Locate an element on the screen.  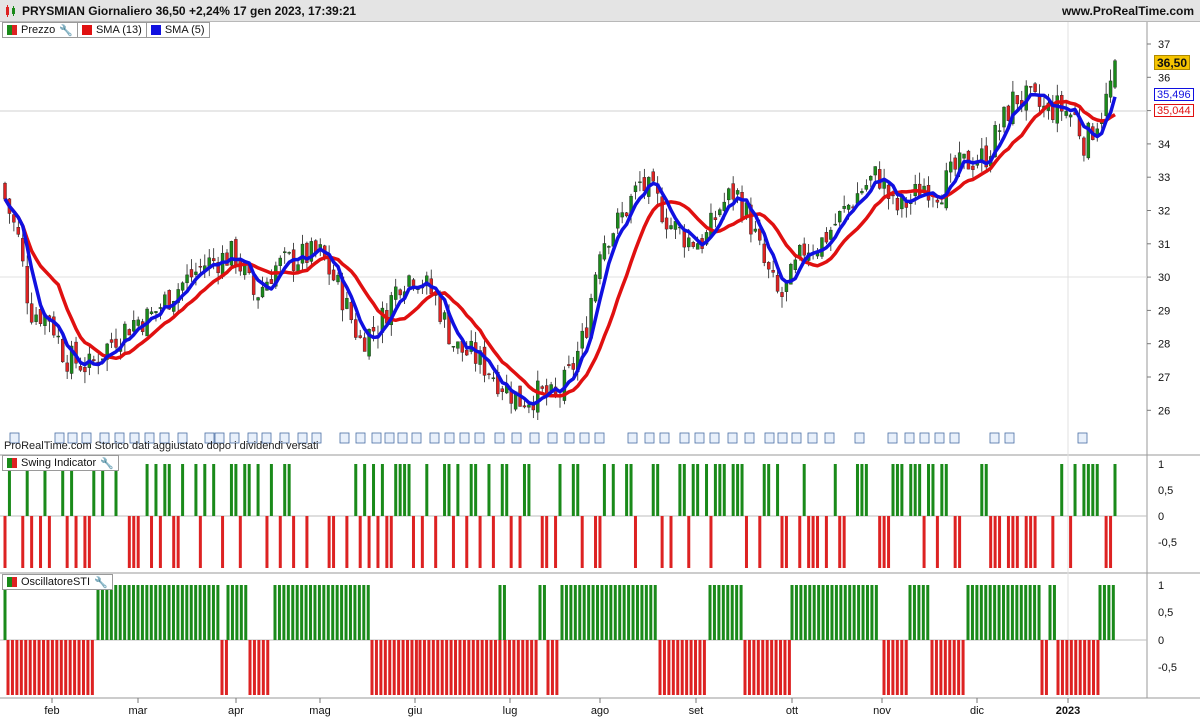
legend-sma13: SMA (13) is located at coordinates (111, 30).